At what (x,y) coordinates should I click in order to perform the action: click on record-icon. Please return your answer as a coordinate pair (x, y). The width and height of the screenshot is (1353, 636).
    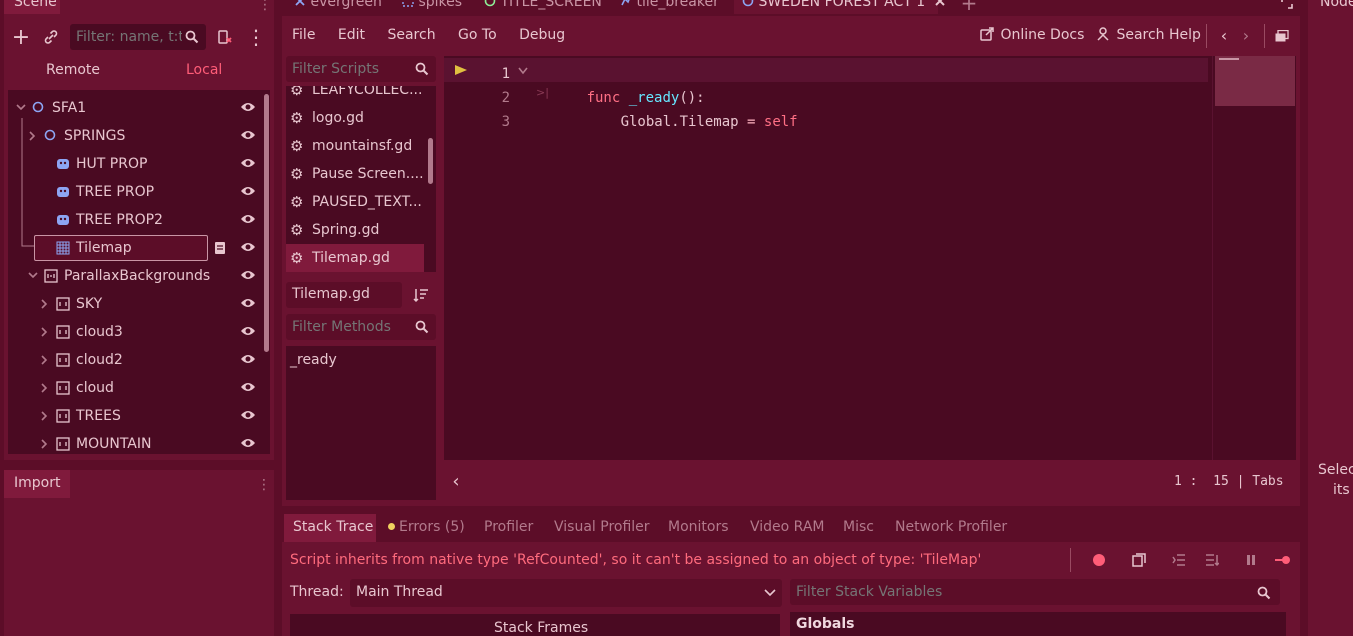
    Looking at the image, I should click on (1099, 560).